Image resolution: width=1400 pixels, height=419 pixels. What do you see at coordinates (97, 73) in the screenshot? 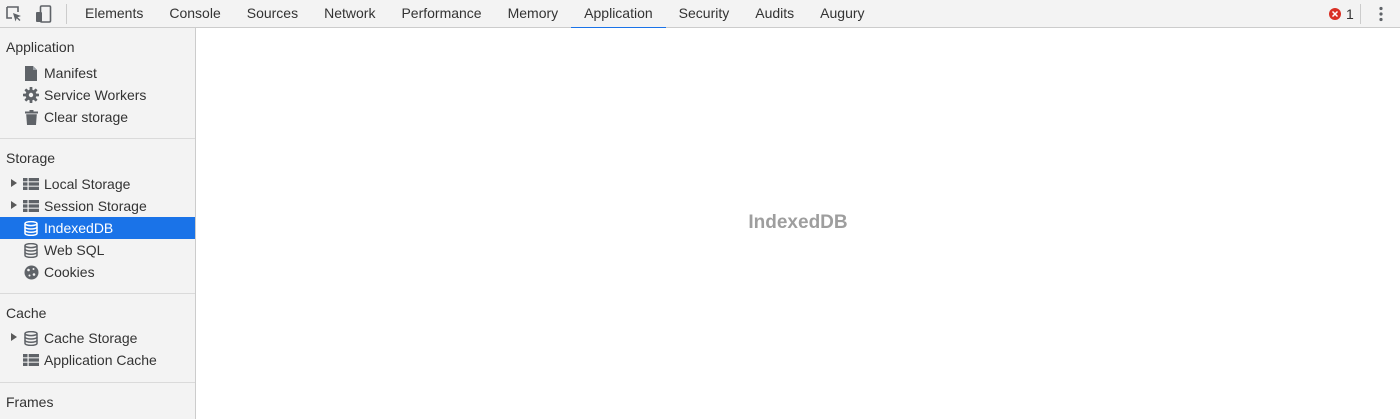
I see `sidebar-item-manifest: Manifest` at bounding box center [97, 73].